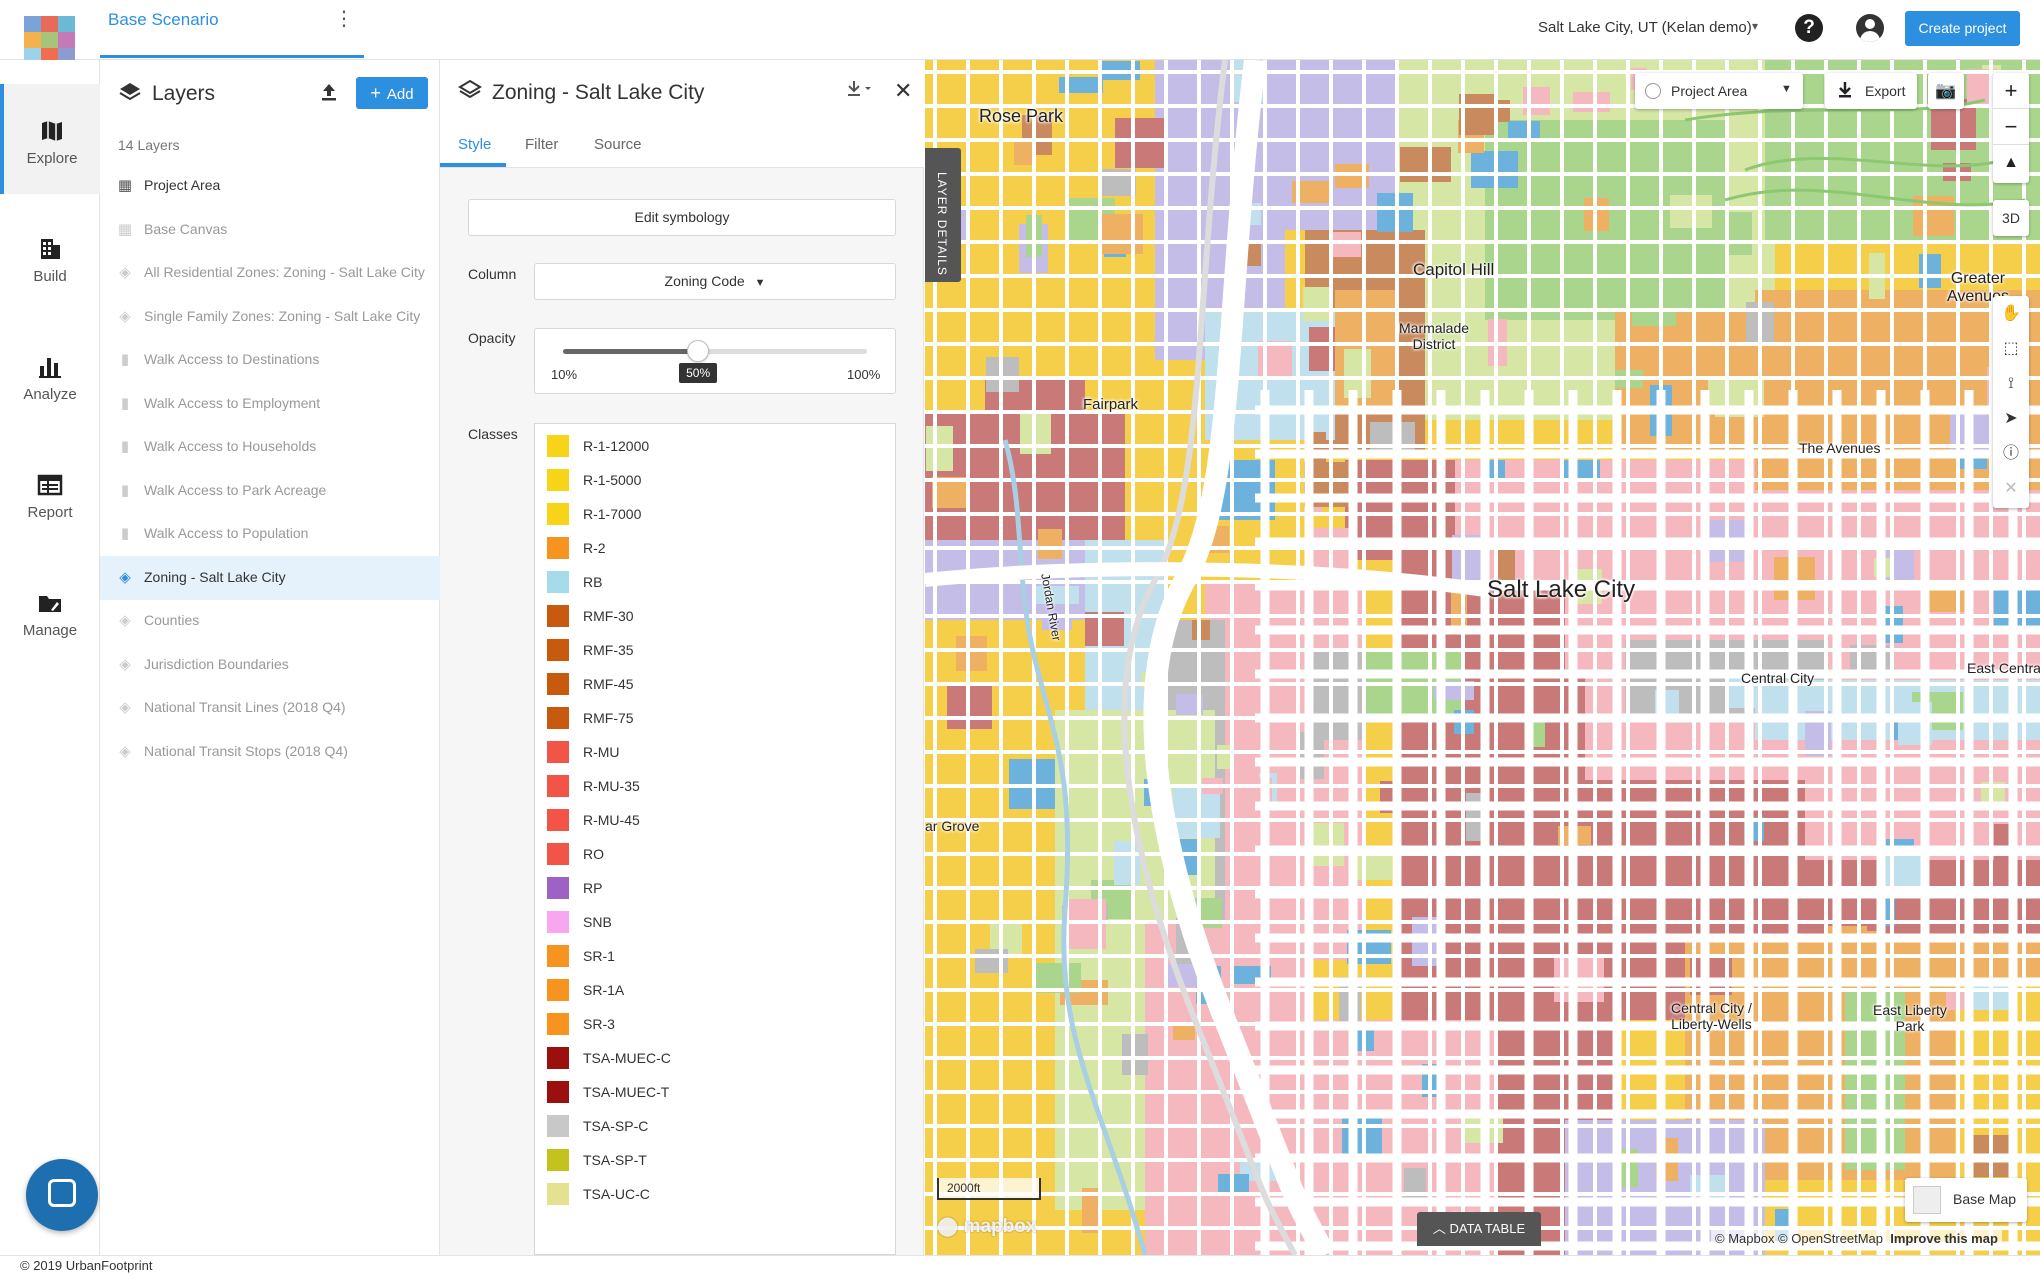  Describe the element at coordinates (1000, 1226) in the screenshot. I see `mapbox-label: mapbox` at that location.